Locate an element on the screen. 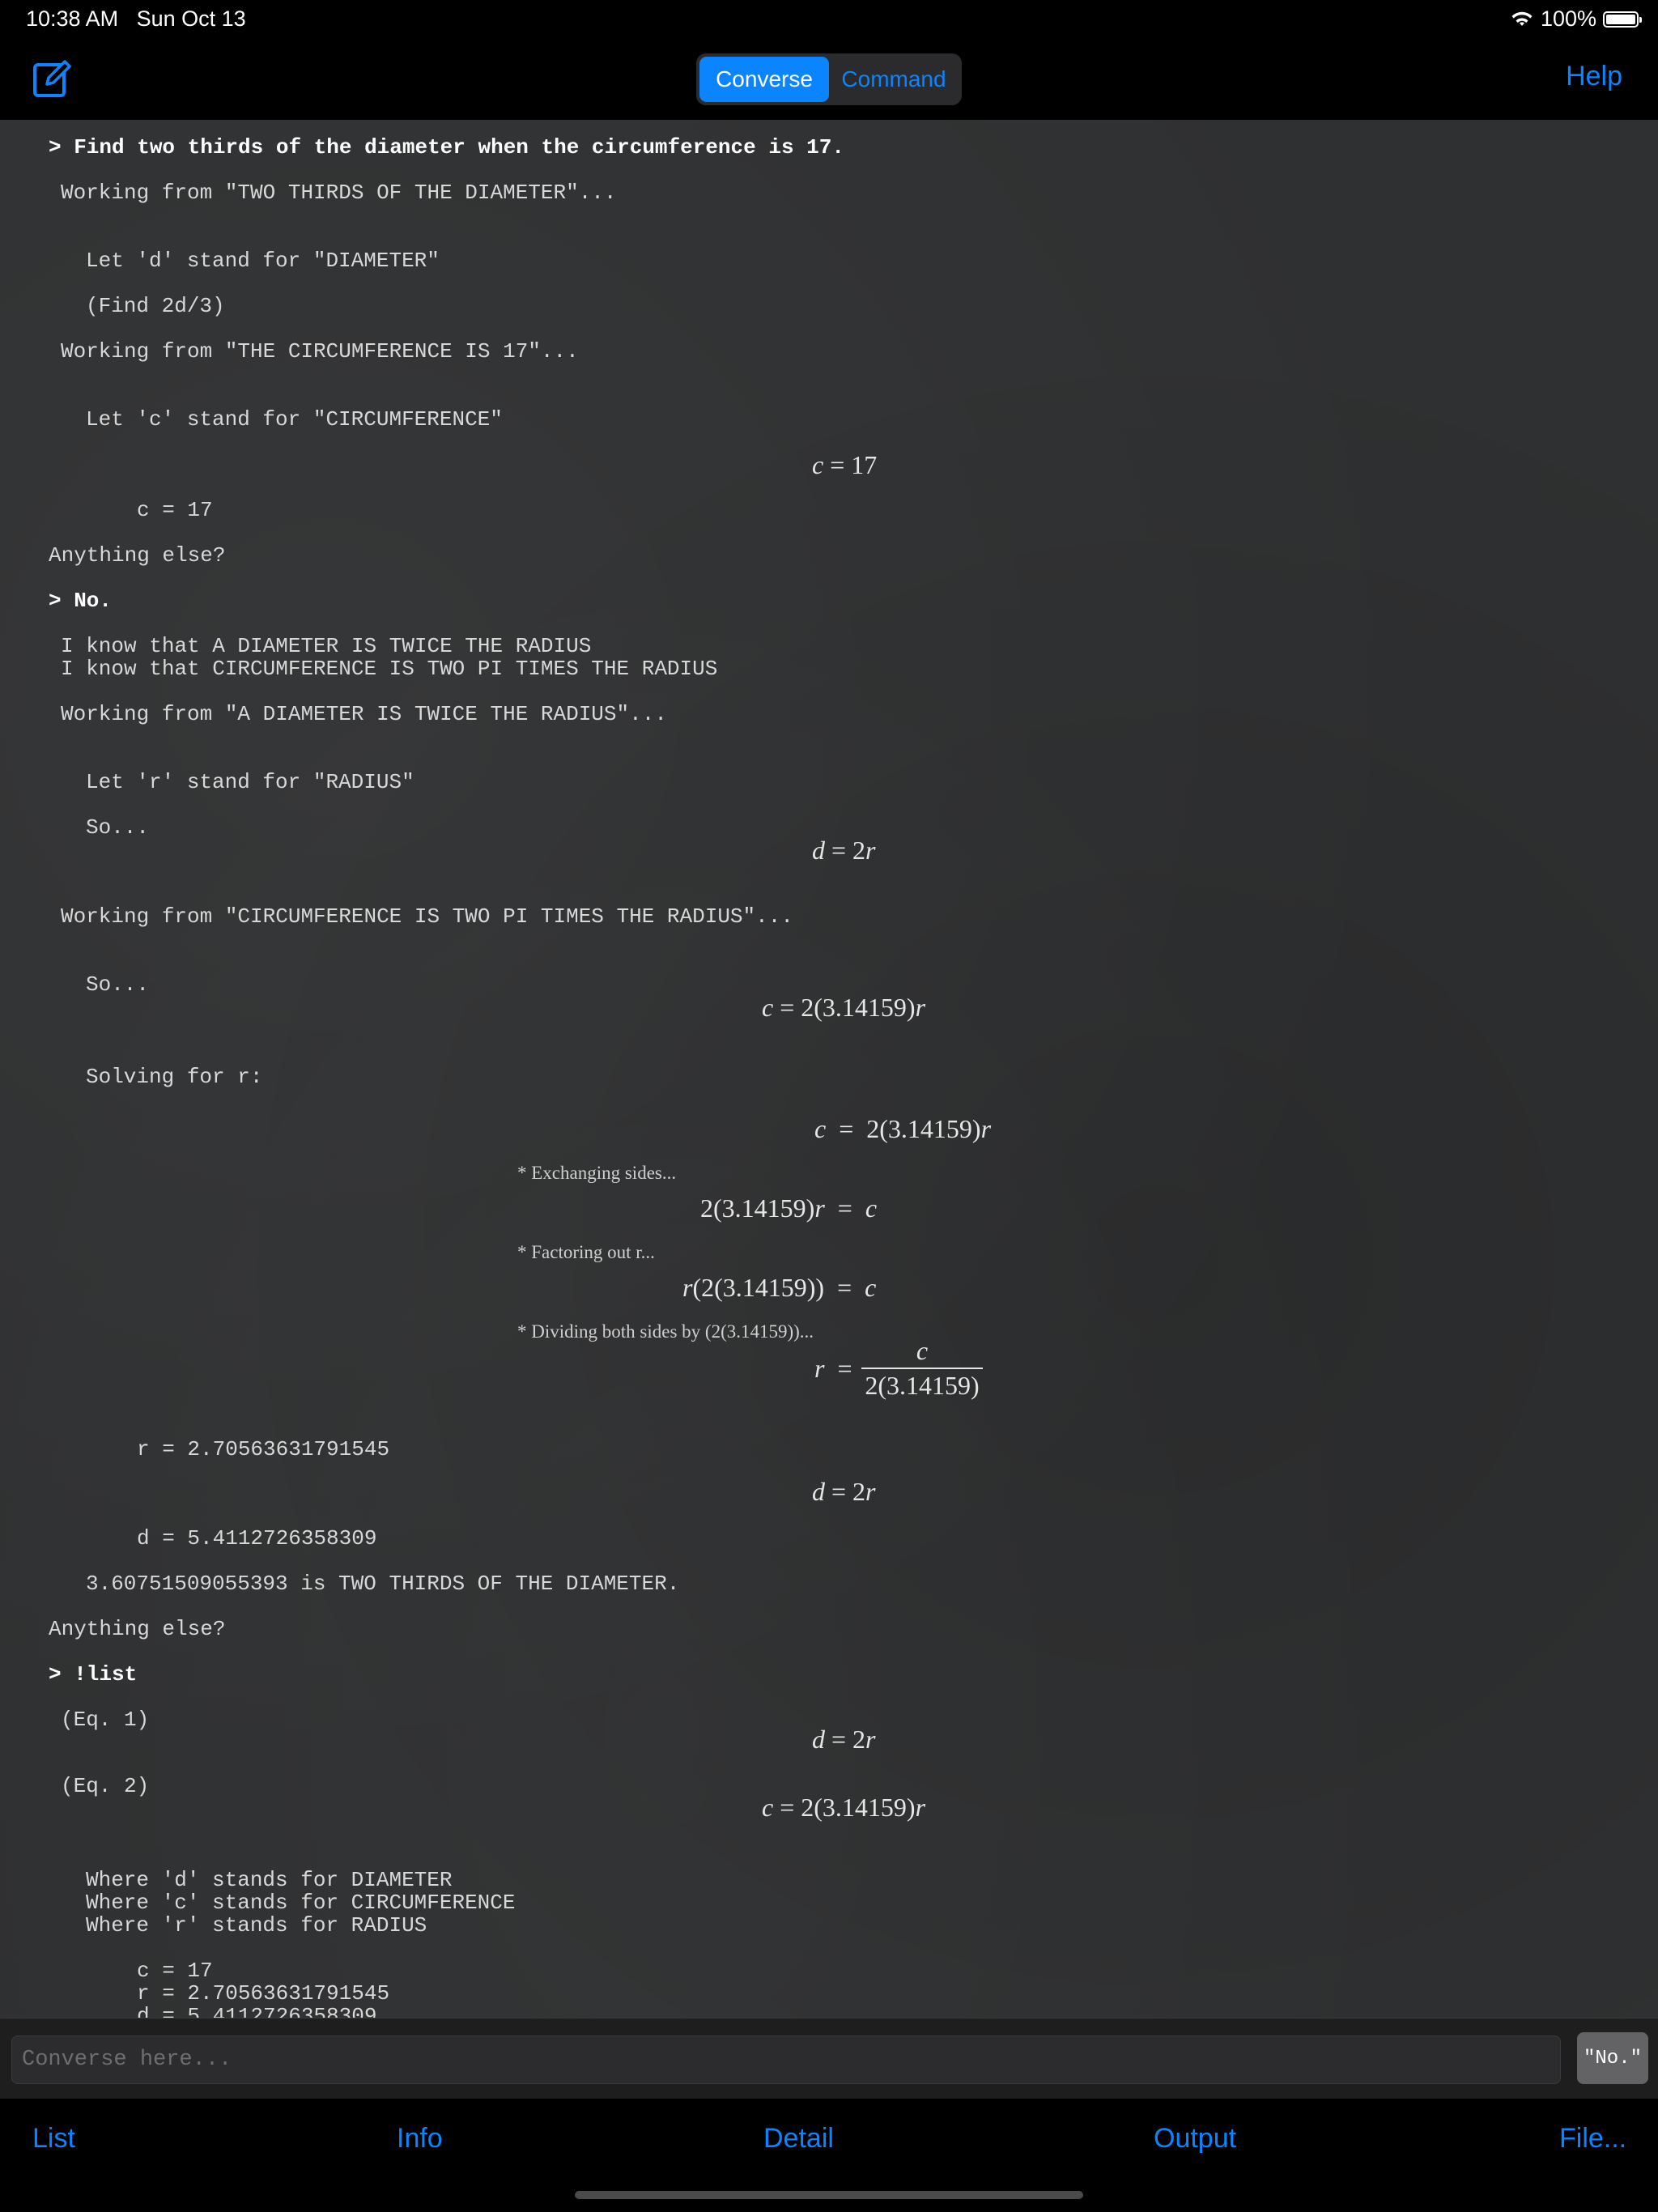 The width and height of the screenshot is (1658, 2212). fraction: c 2(3.14159) is located at coordinates (922, 1369).